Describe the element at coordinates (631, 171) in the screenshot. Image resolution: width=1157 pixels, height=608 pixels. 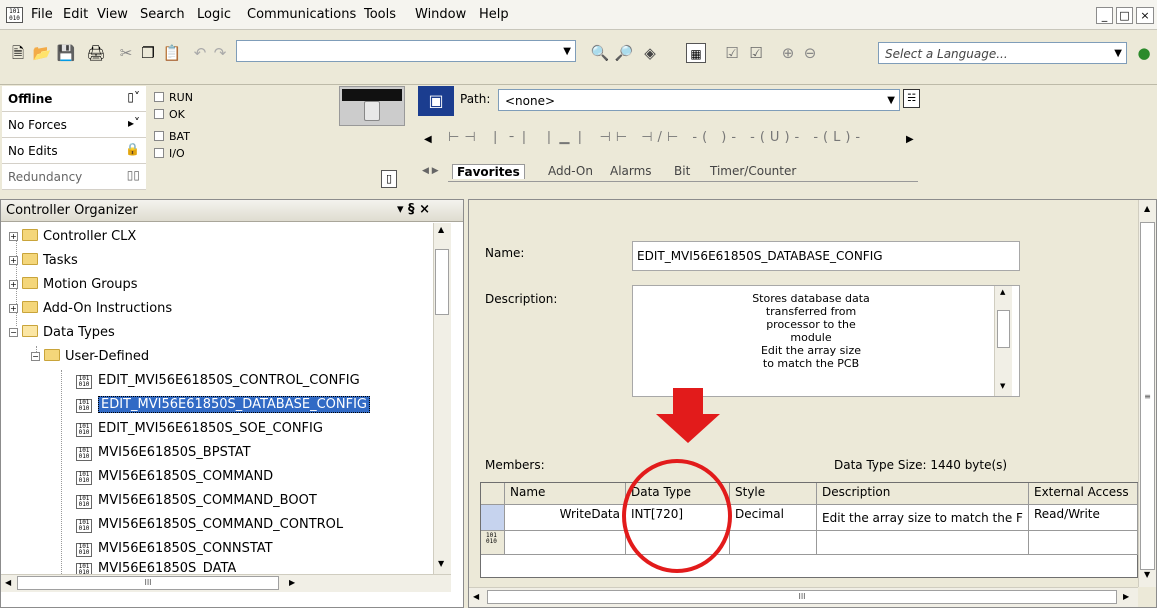
I see `tab-alarms: Alarms` at that location.